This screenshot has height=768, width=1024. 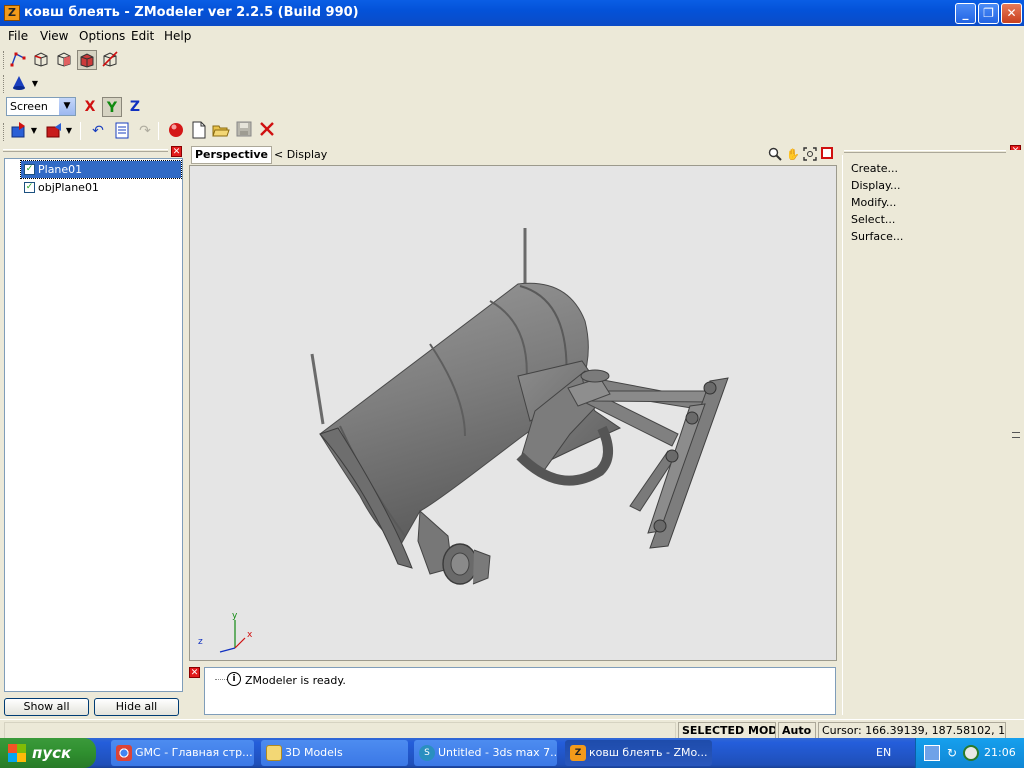 I want to click on network-icon, so click(x=932, y=753).